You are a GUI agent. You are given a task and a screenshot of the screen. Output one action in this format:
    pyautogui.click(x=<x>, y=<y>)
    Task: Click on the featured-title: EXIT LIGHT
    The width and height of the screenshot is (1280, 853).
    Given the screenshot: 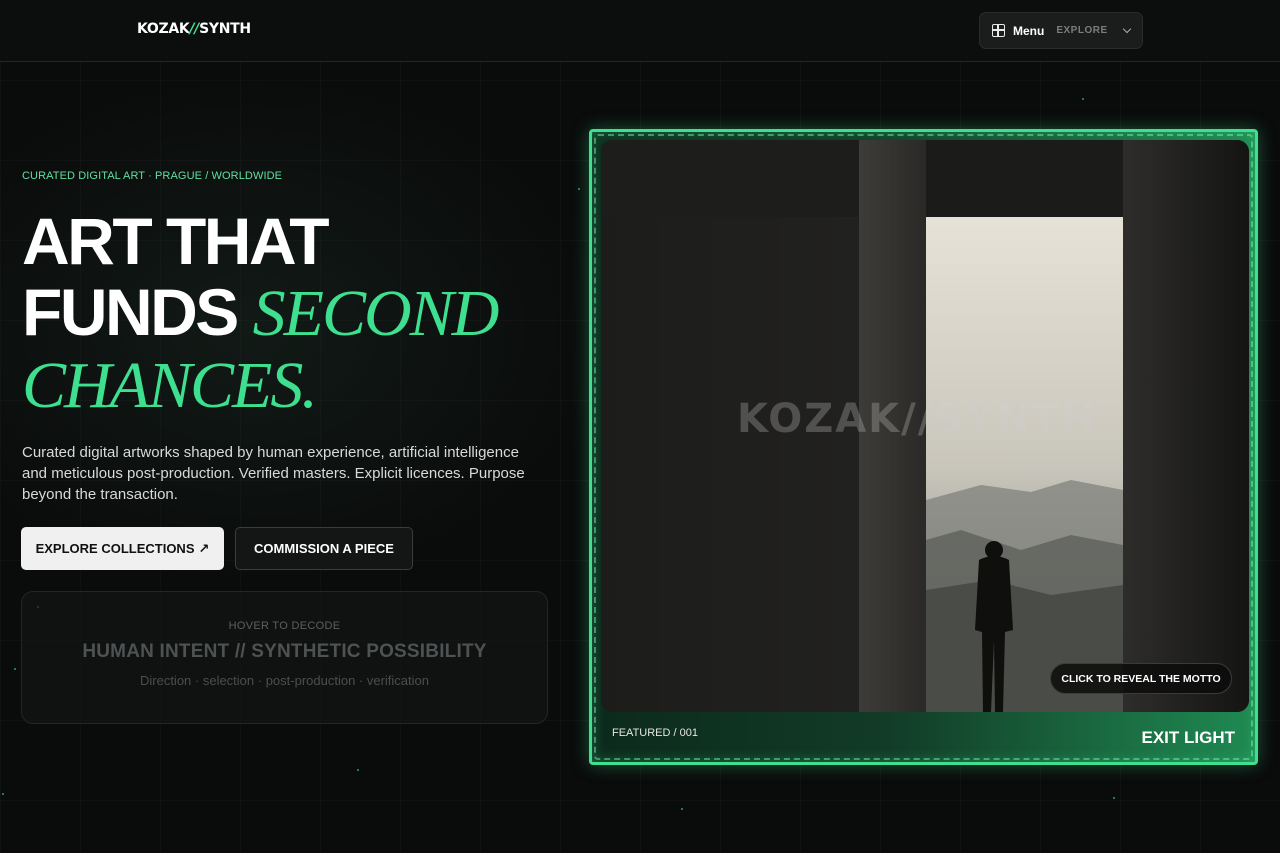 What is the action you would take?
    pyautogui.click(x=1188, y=737)
    